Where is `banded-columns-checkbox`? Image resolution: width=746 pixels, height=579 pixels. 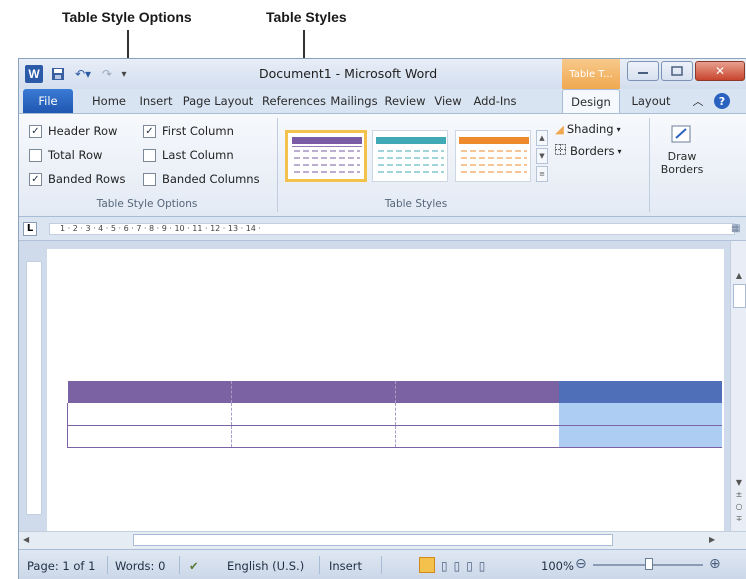
banded-columns-checkbox is located at coordinates (149, 179).